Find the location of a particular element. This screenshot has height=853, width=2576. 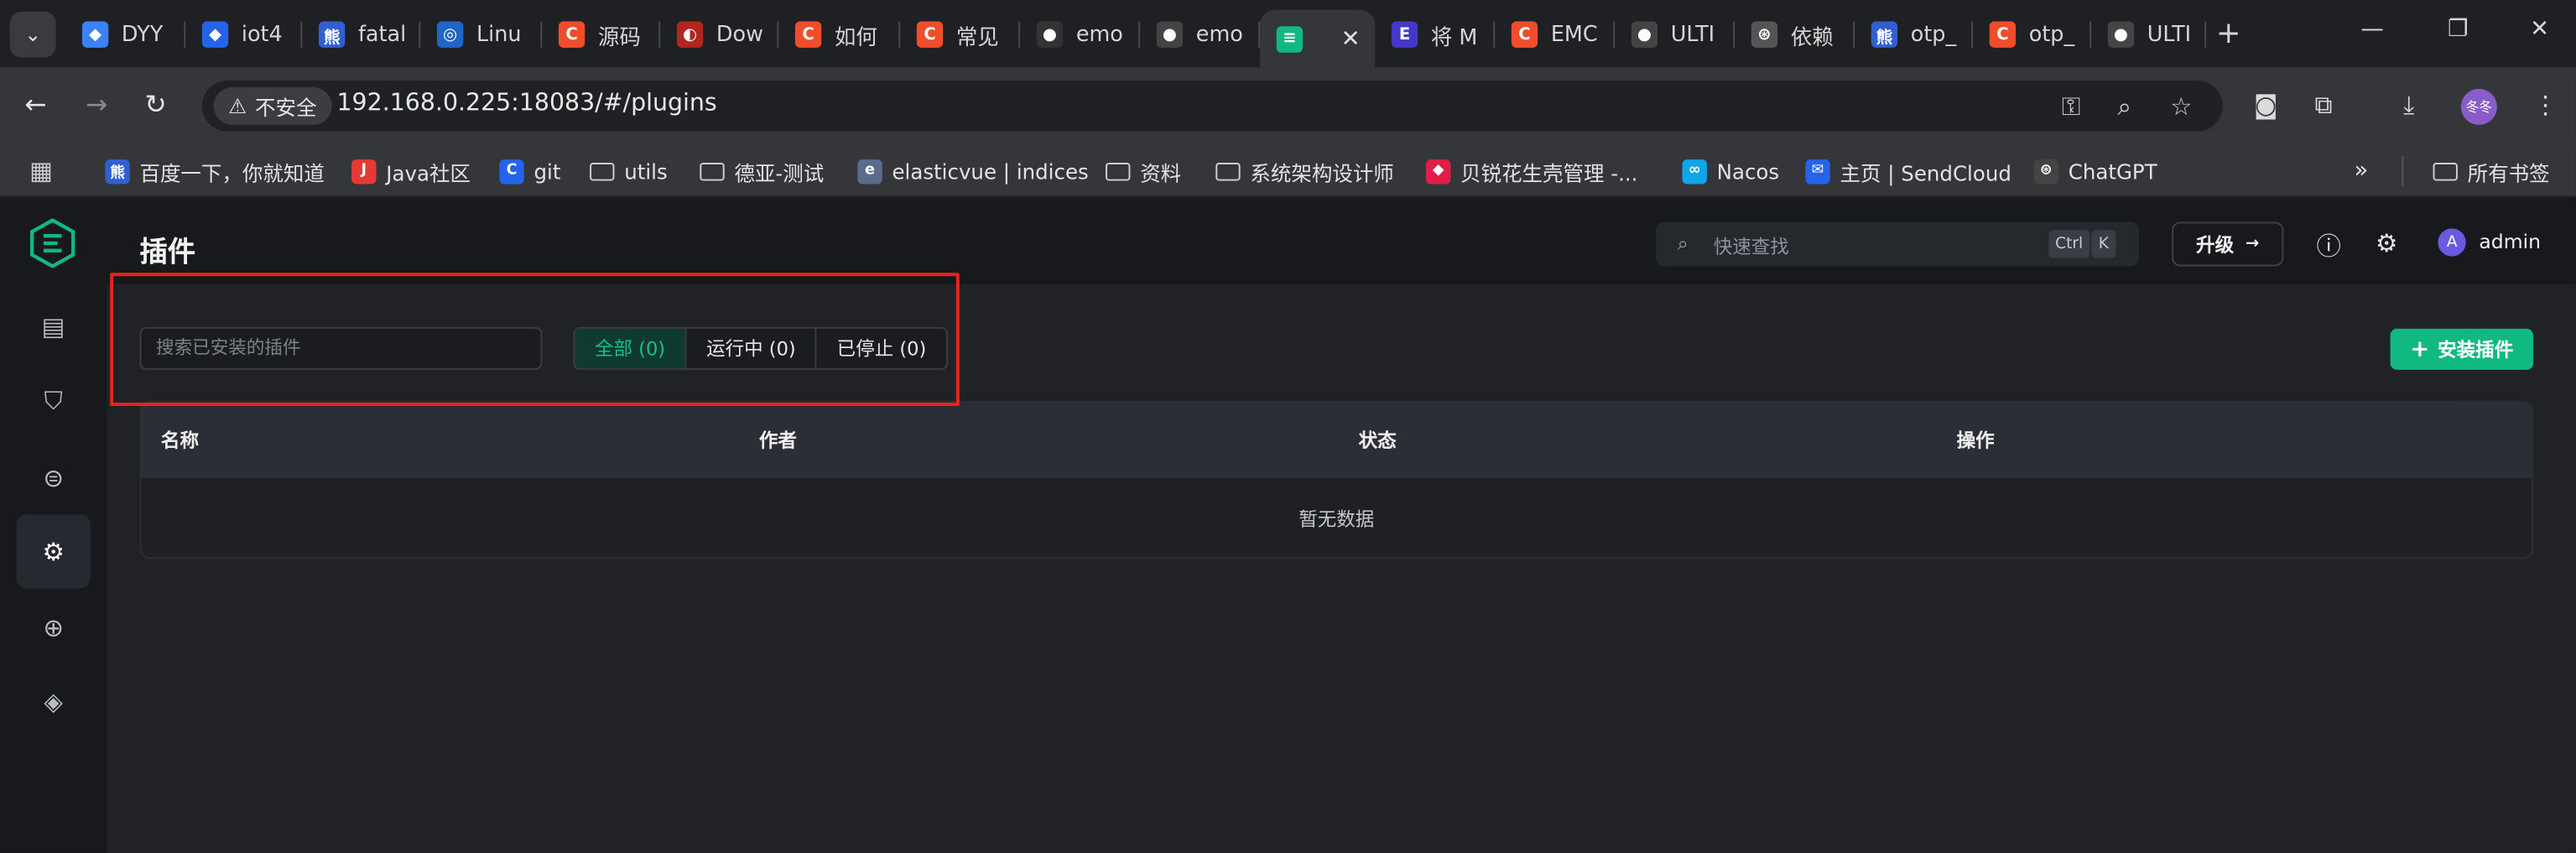

sidebar-item-access-control: ⛉ is located at coordinates (54, 400).